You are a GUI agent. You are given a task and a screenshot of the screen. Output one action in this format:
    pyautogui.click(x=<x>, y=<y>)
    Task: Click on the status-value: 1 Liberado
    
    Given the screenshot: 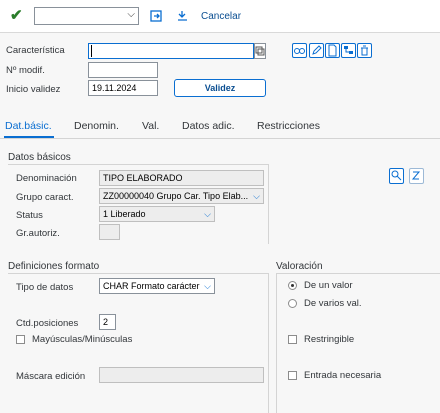 What is the action you would take?
    pyautogui.click(x=124, y=214)
    